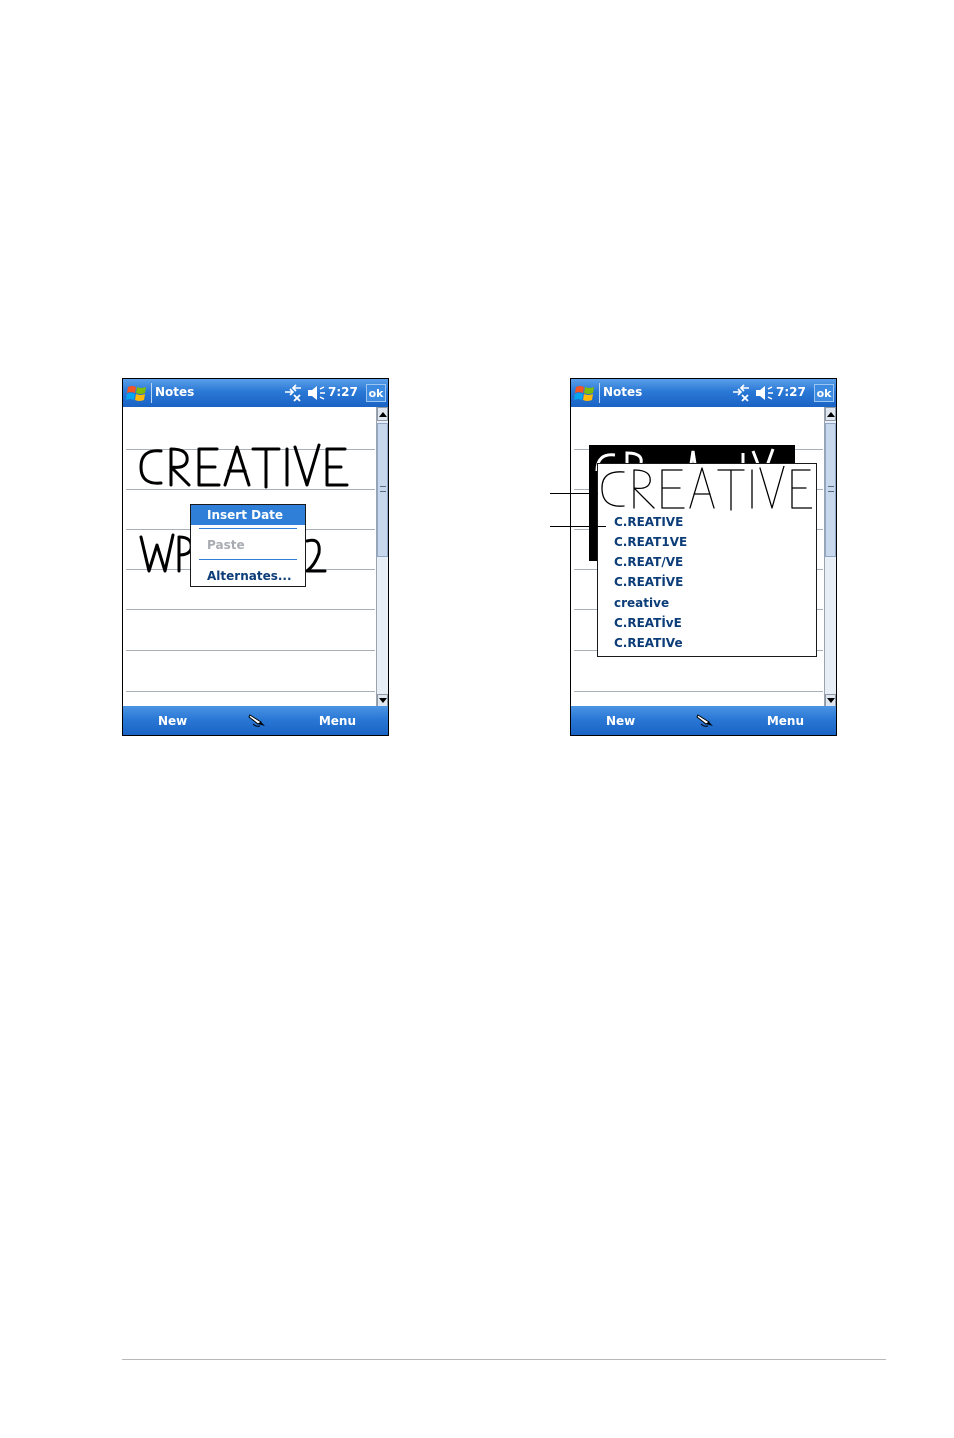  What do you see at coordinates (243, 468) in the screenshot?
I see `handwriting-creative` at bounding box center [243, 468].